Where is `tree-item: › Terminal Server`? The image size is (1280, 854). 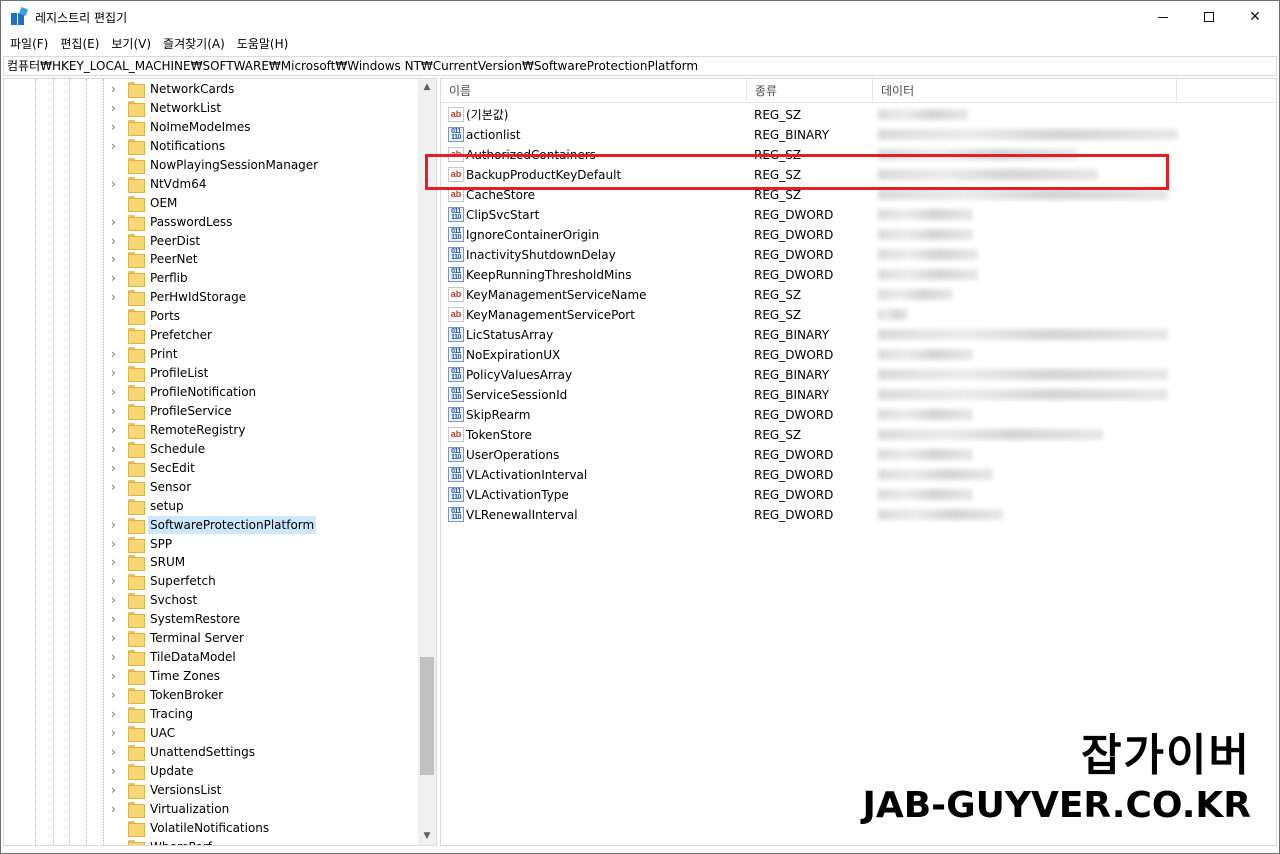
tree-item: › Terminal Server is located at coordinates (211, 638).